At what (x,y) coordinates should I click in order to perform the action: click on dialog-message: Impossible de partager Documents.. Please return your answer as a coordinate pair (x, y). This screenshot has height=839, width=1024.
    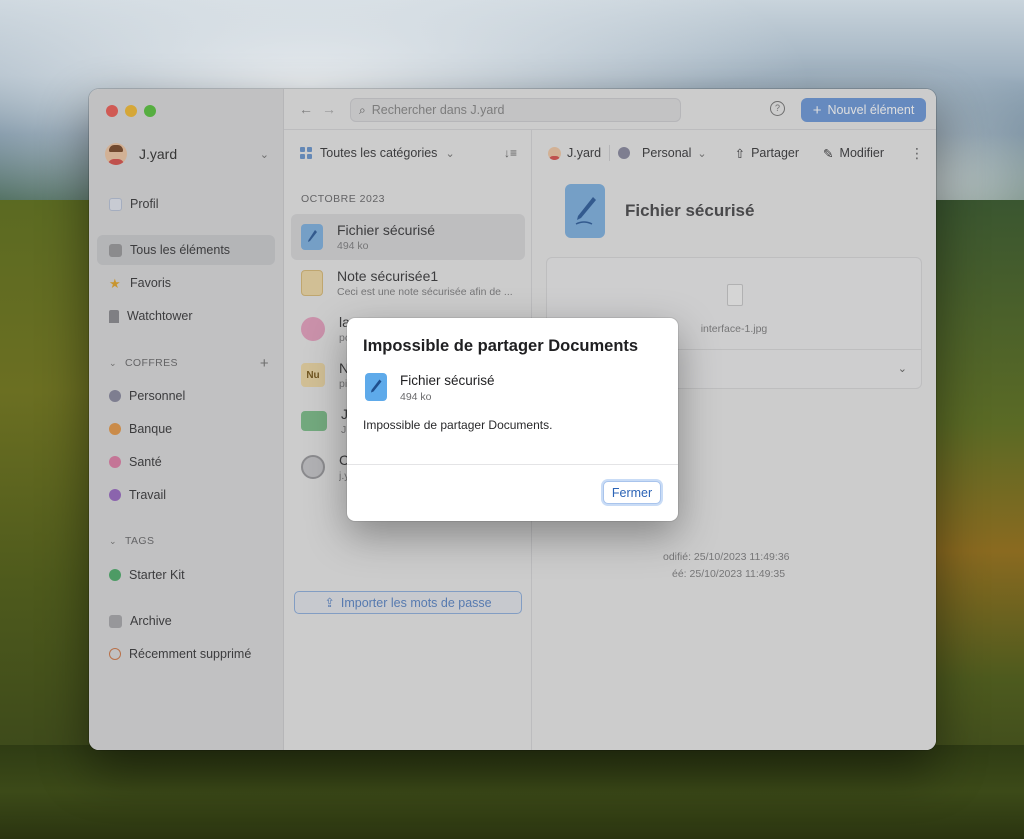
    Looking at the image, I should click on (458, 425).